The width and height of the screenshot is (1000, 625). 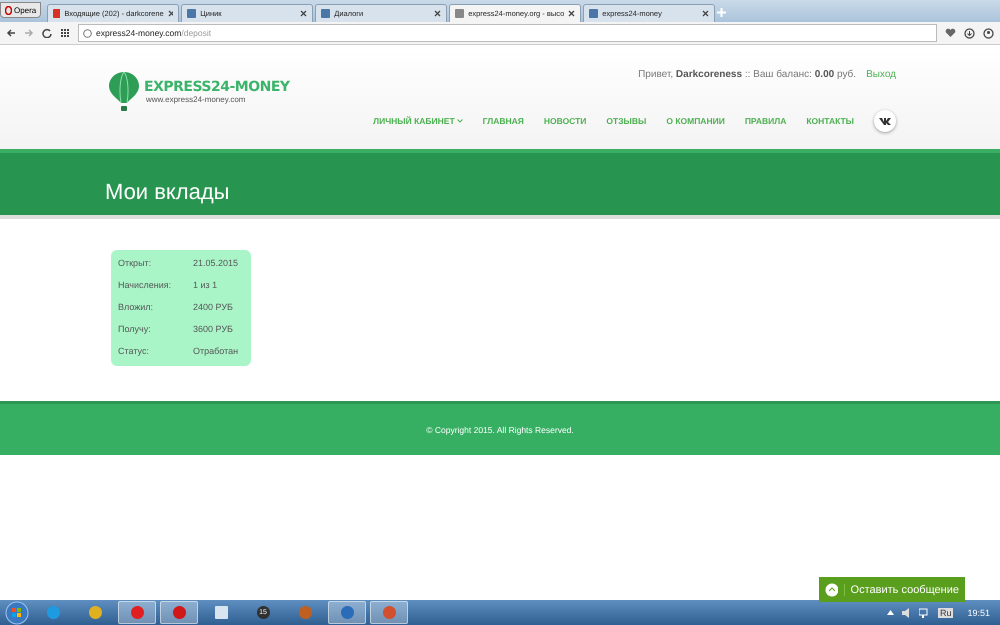 What do you see at coordinates (881, 74) in the screenshot?
I see `logout-link: Выход` at bounding box center [881, 74].